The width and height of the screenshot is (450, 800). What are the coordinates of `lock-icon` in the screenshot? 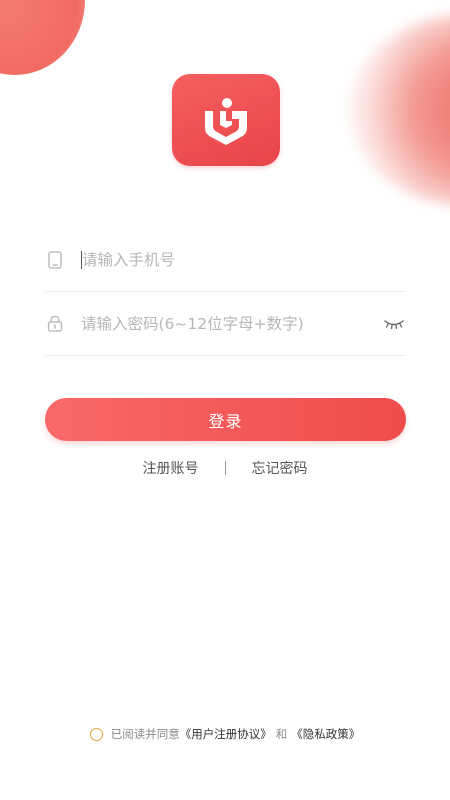 It's located at (55, 324).